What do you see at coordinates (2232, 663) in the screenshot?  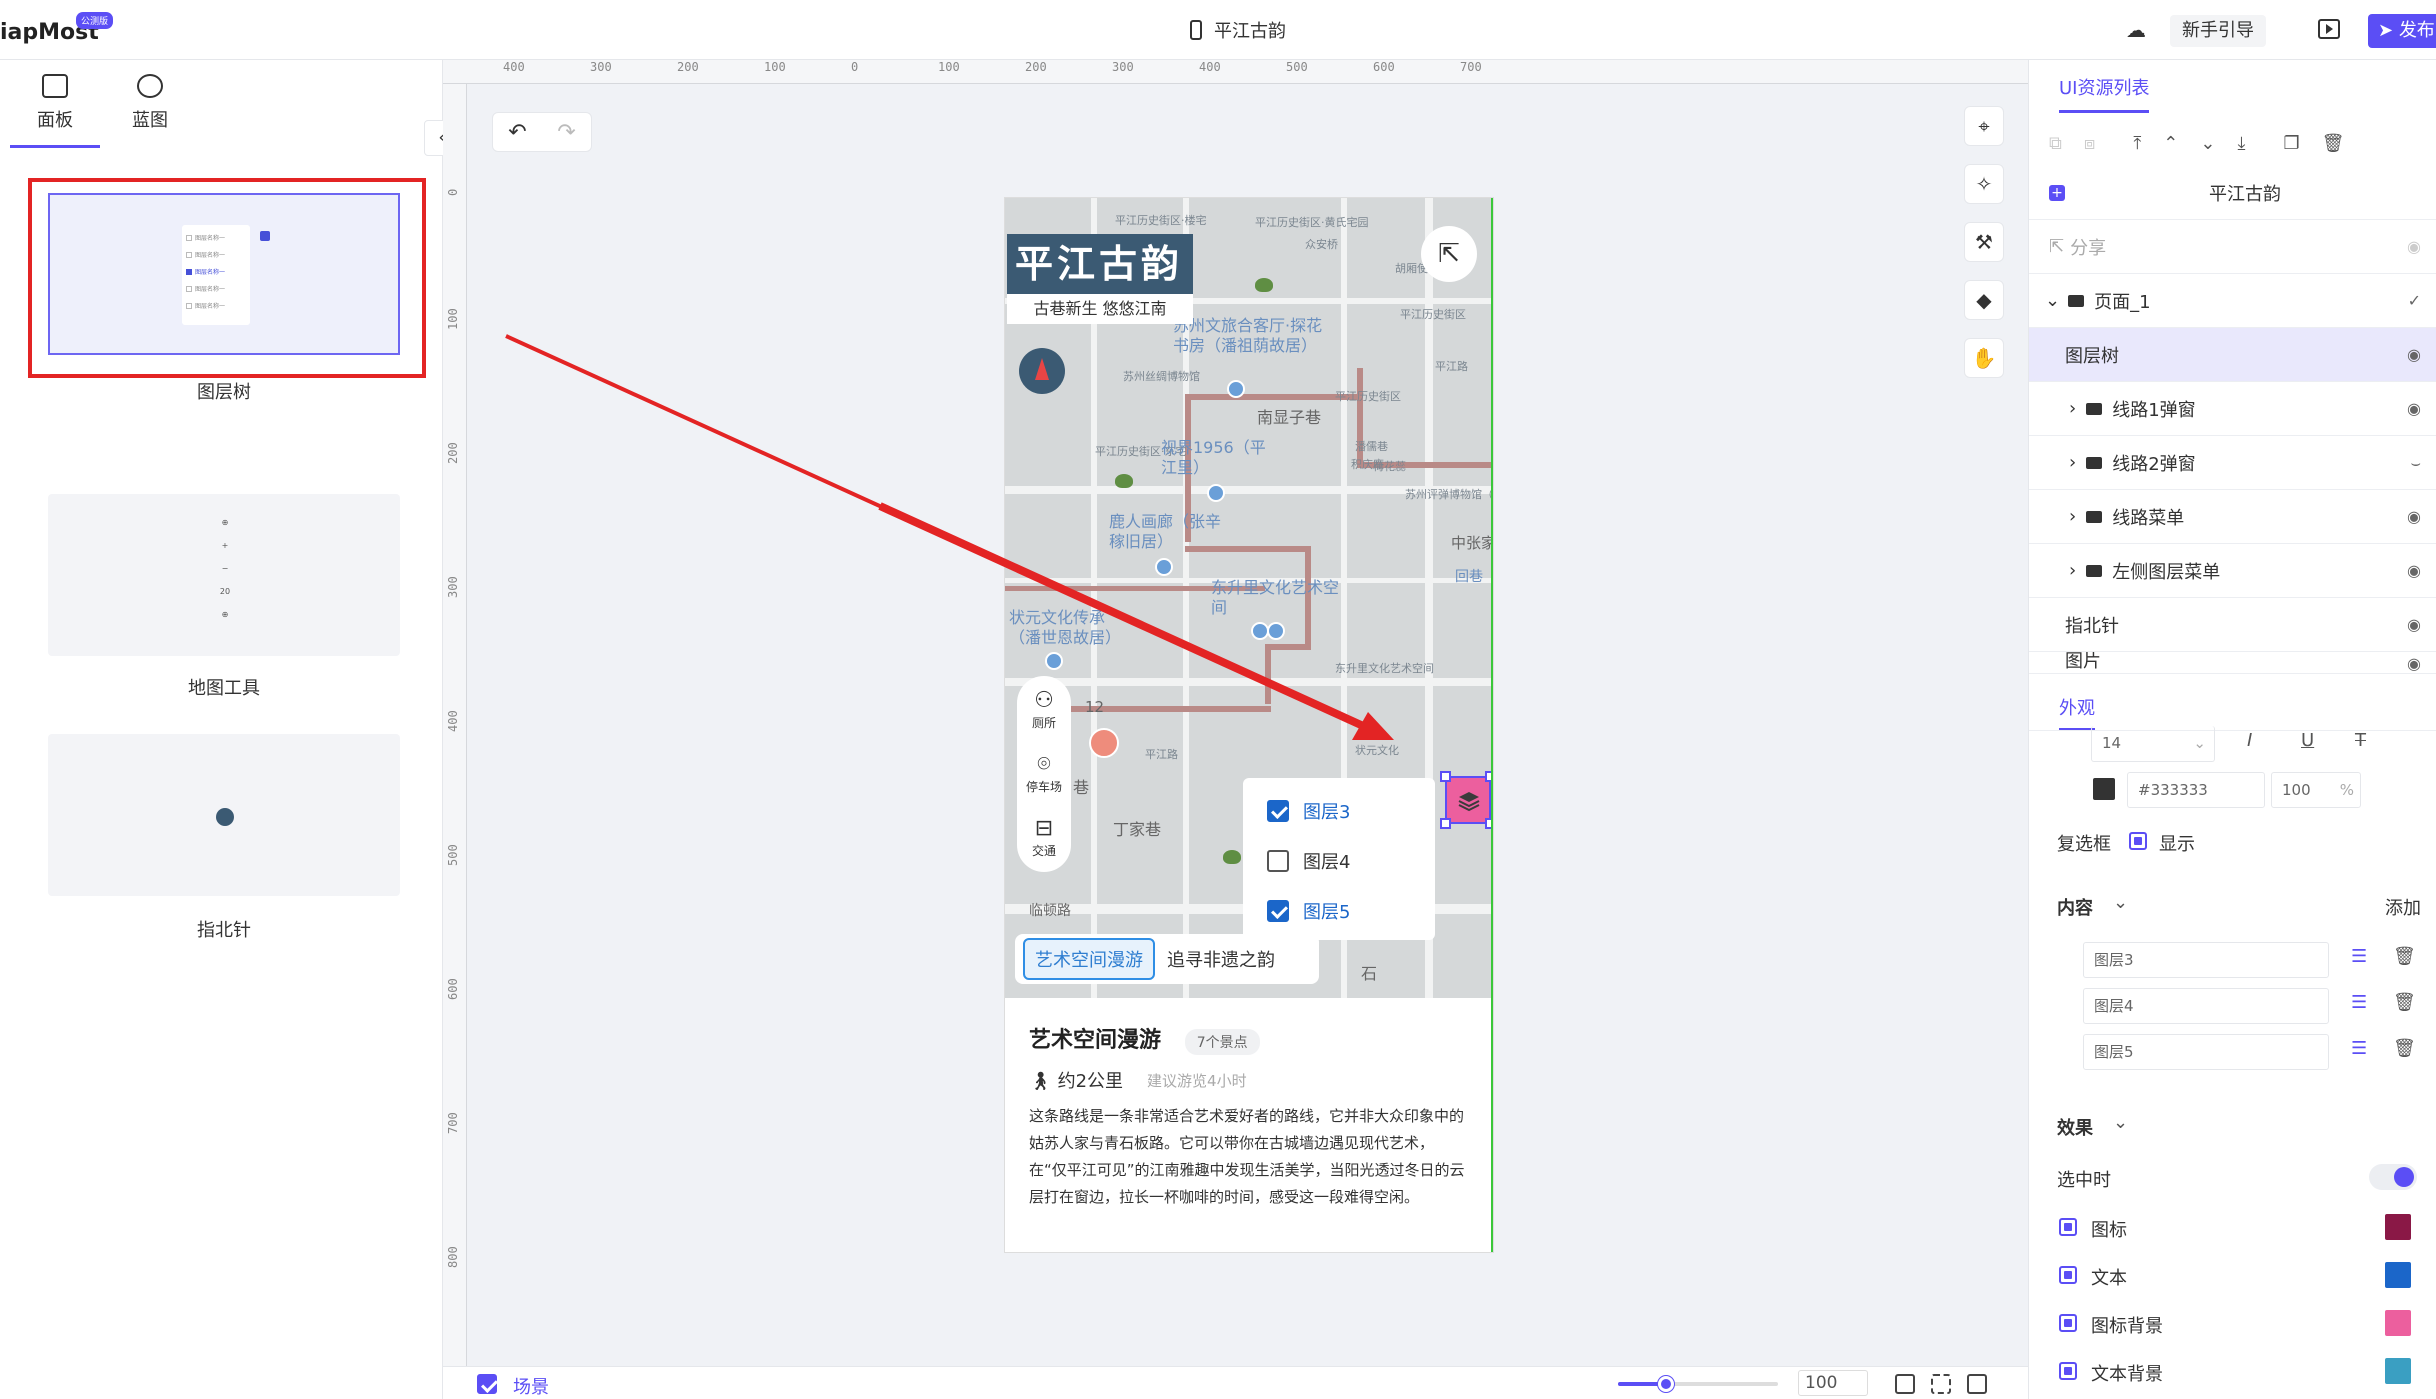 I see `tree-item-image: 图片 ◉` at bounding box center [2232, 663].